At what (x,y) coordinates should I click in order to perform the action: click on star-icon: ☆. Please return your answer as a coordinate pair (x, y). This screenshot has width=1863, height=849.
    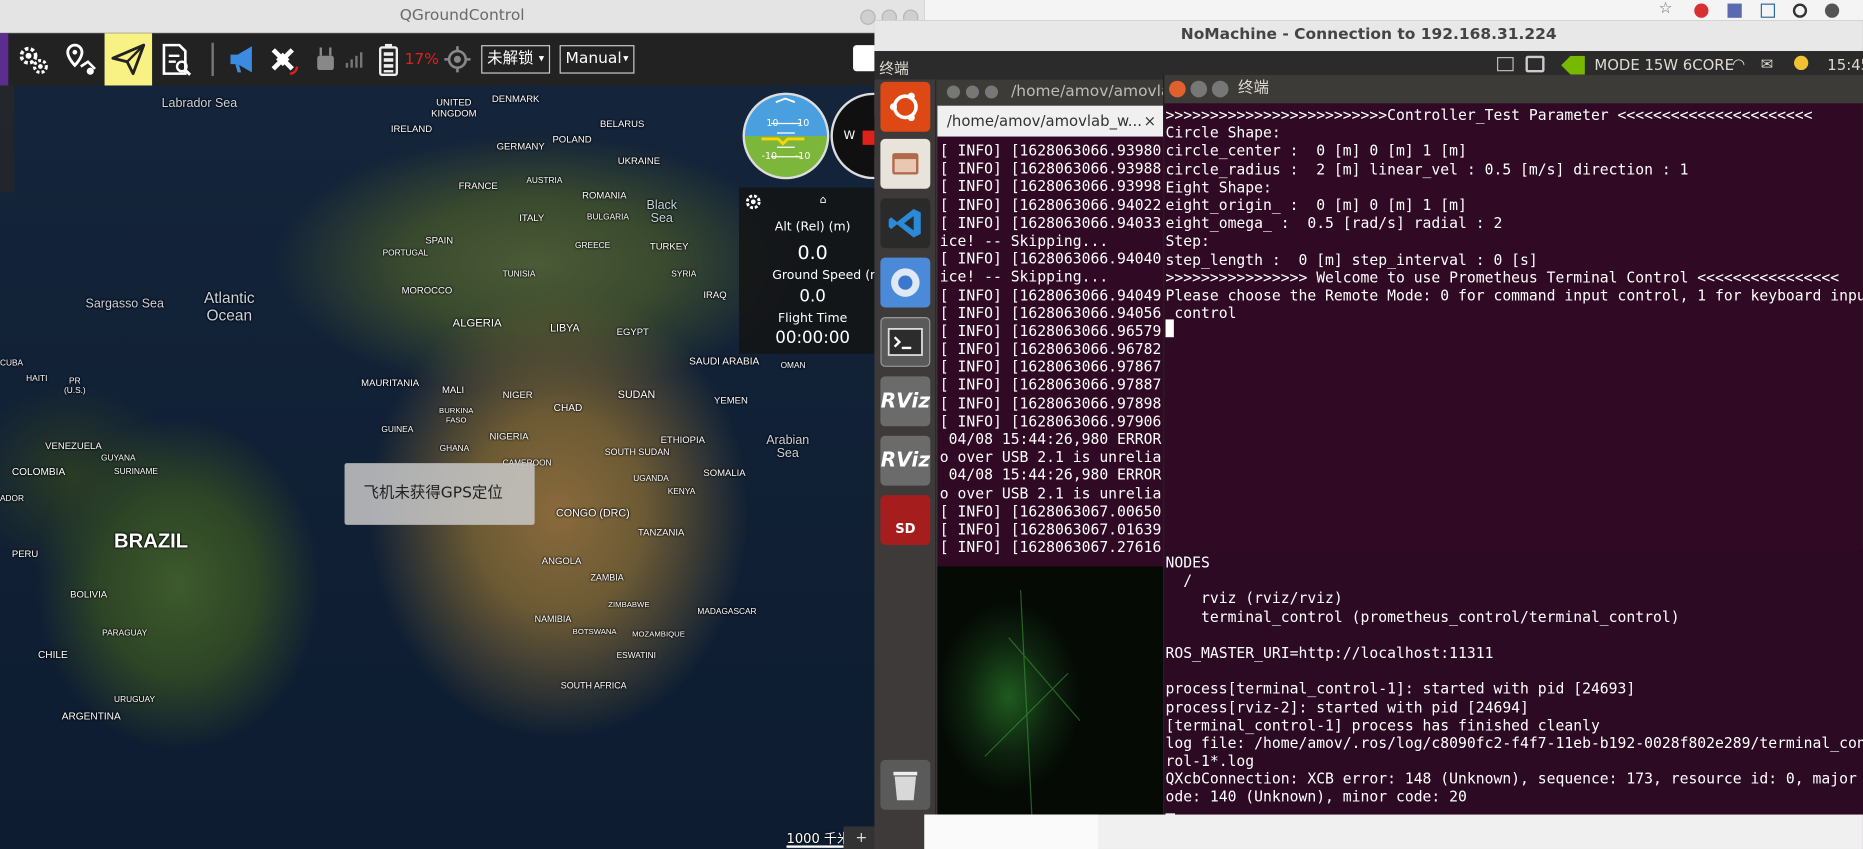
    Looking at the image, I should click on (1666, 9).